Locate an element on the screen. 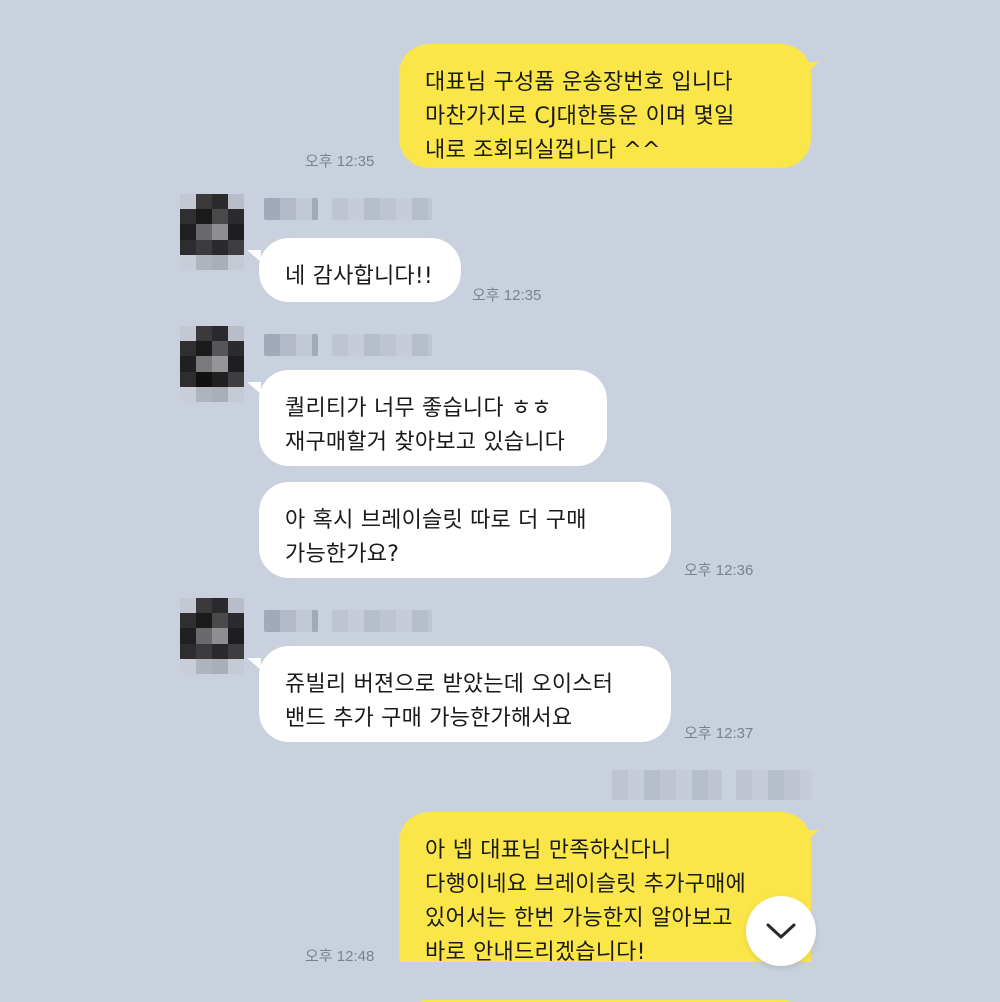 This screenshot has width=1000, height=1002. message-text: 있어서는 한번 가능한지 알아보고 is located at coordinates (579, 918).